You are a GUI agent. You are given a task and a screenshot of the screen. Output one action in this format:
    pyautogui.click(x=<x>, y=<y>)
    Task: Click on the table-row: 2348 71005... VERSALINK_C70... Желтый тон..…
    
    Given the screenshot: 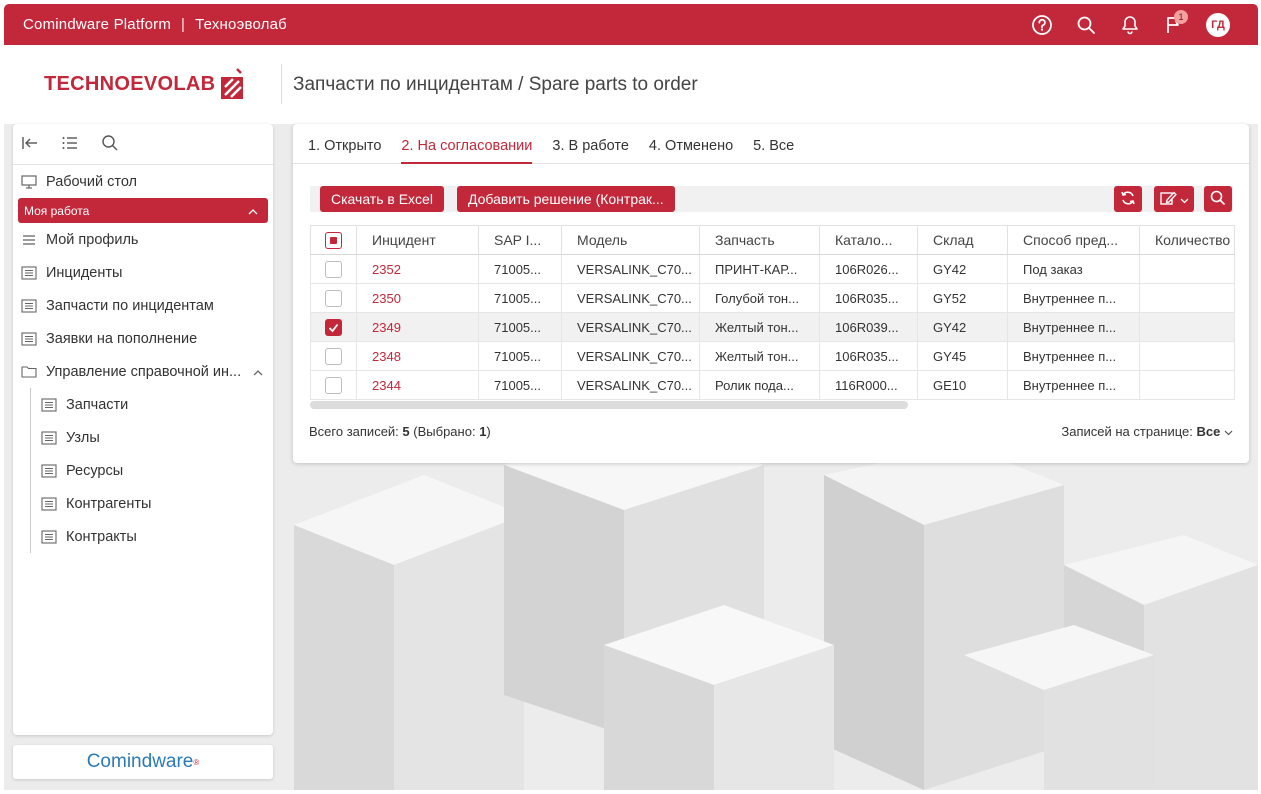 What is the action you would take?
    pyautogui.click(x=772, y=356)
    